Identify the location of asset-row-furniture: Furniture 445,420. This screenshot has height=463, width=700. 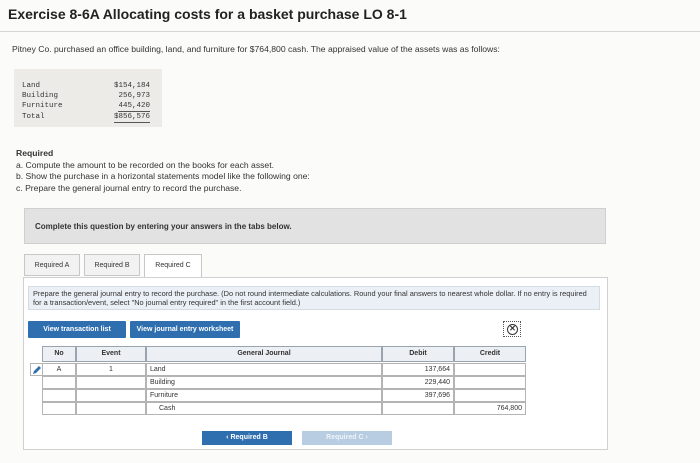
(88, 106).